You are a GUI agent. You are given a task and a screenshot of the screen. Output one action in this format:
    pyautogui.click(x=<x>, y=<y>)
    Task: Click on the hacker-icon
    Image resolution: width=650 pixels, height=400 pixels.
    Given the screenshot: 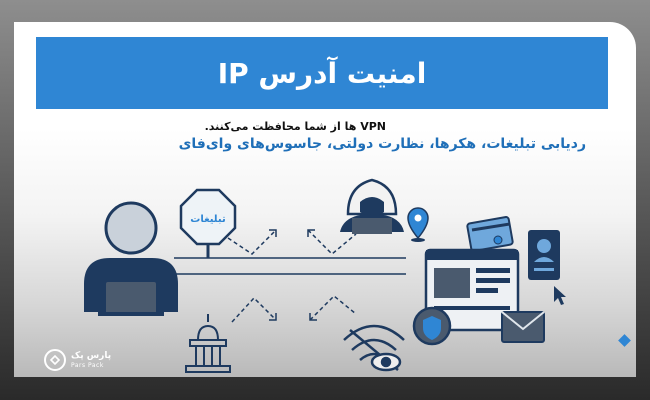 What is the action you would take?
    pyautogui.click(x=372, y=206)
    